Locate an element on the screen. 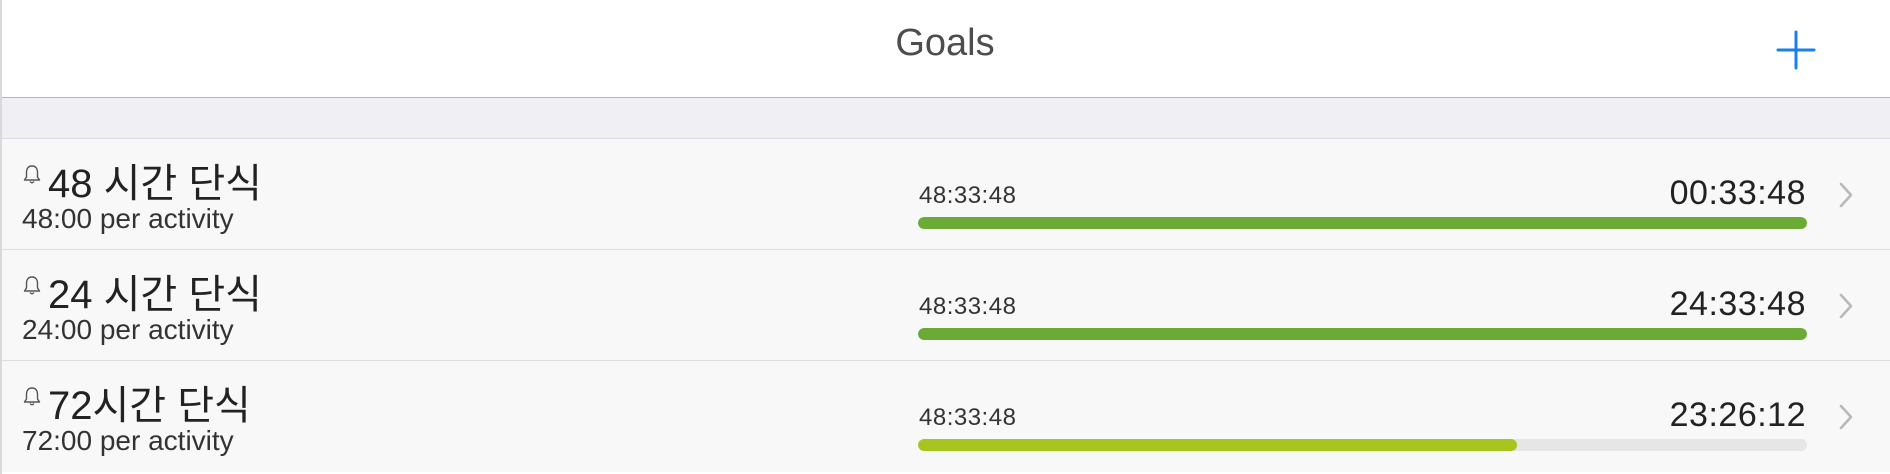 This screenshot has width=1890, height=474. goal-subtitle: 72:00 per activity is located at coordinates (128, 440).